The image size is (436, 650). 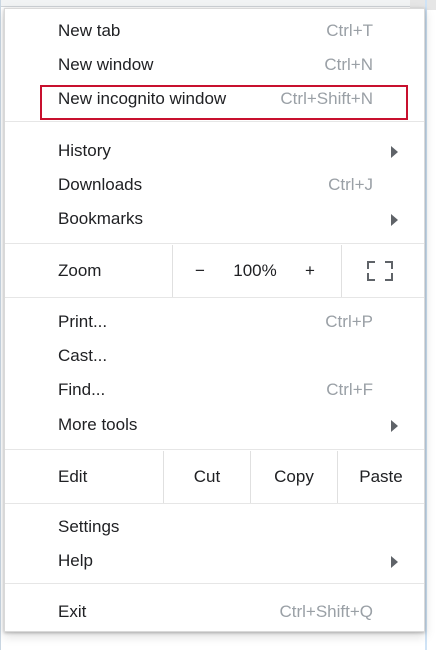 I want to click on page-edge-right, so click(x=426, y=325).